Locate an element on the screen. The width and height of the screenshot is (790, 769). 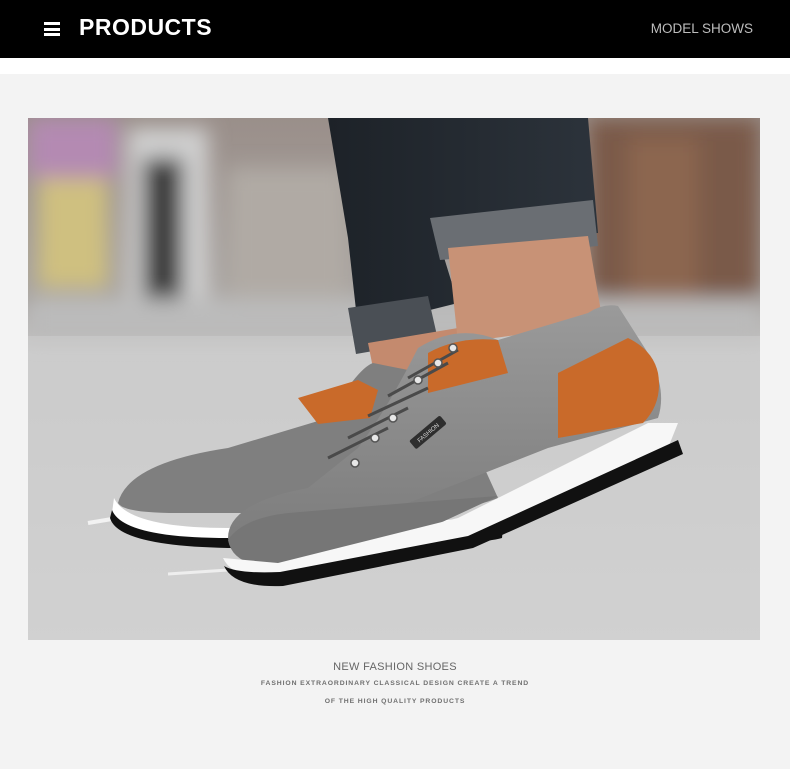
headline-caption: NEW FASHION SHOES is located at coordinates (395, 667).